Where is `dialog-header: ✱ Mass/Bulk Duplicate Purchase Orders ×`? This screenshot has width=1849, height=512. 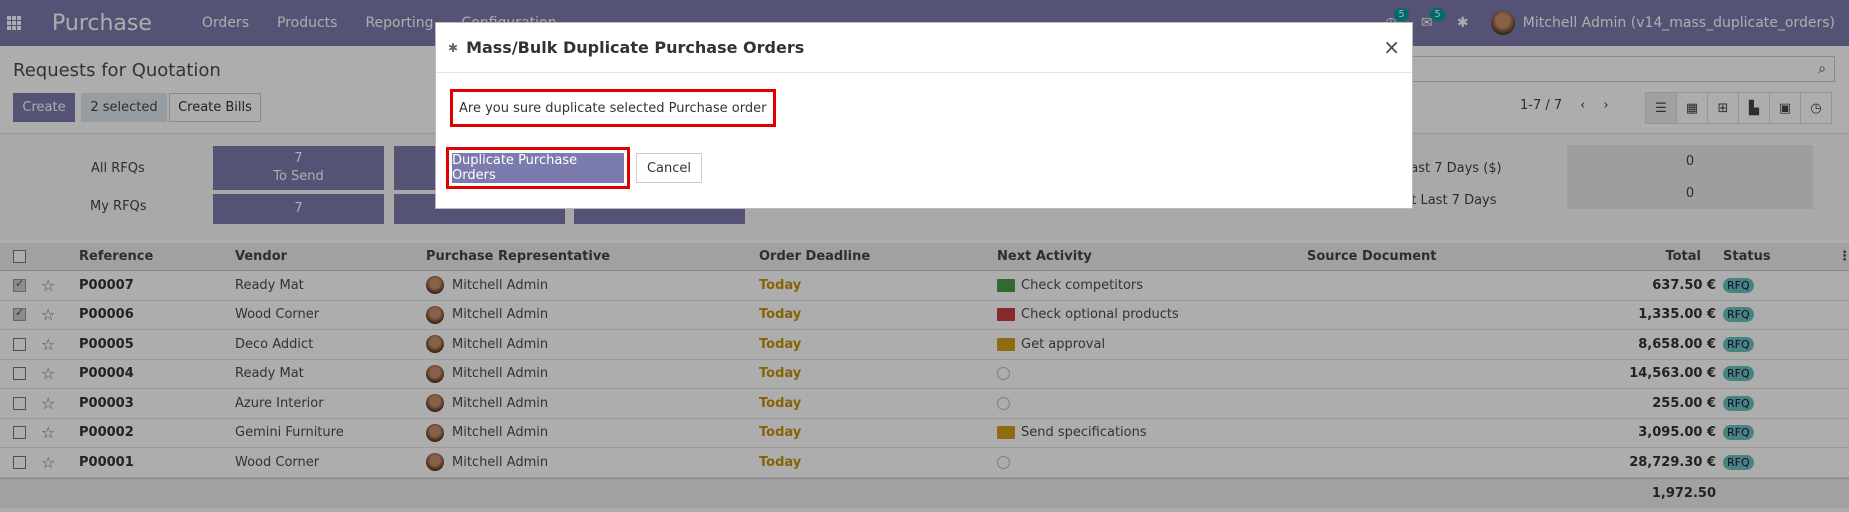 dialog-header: ✱ Mass/Bulk Duplicate Purchase Orders × is located at coordinates (924, 48).